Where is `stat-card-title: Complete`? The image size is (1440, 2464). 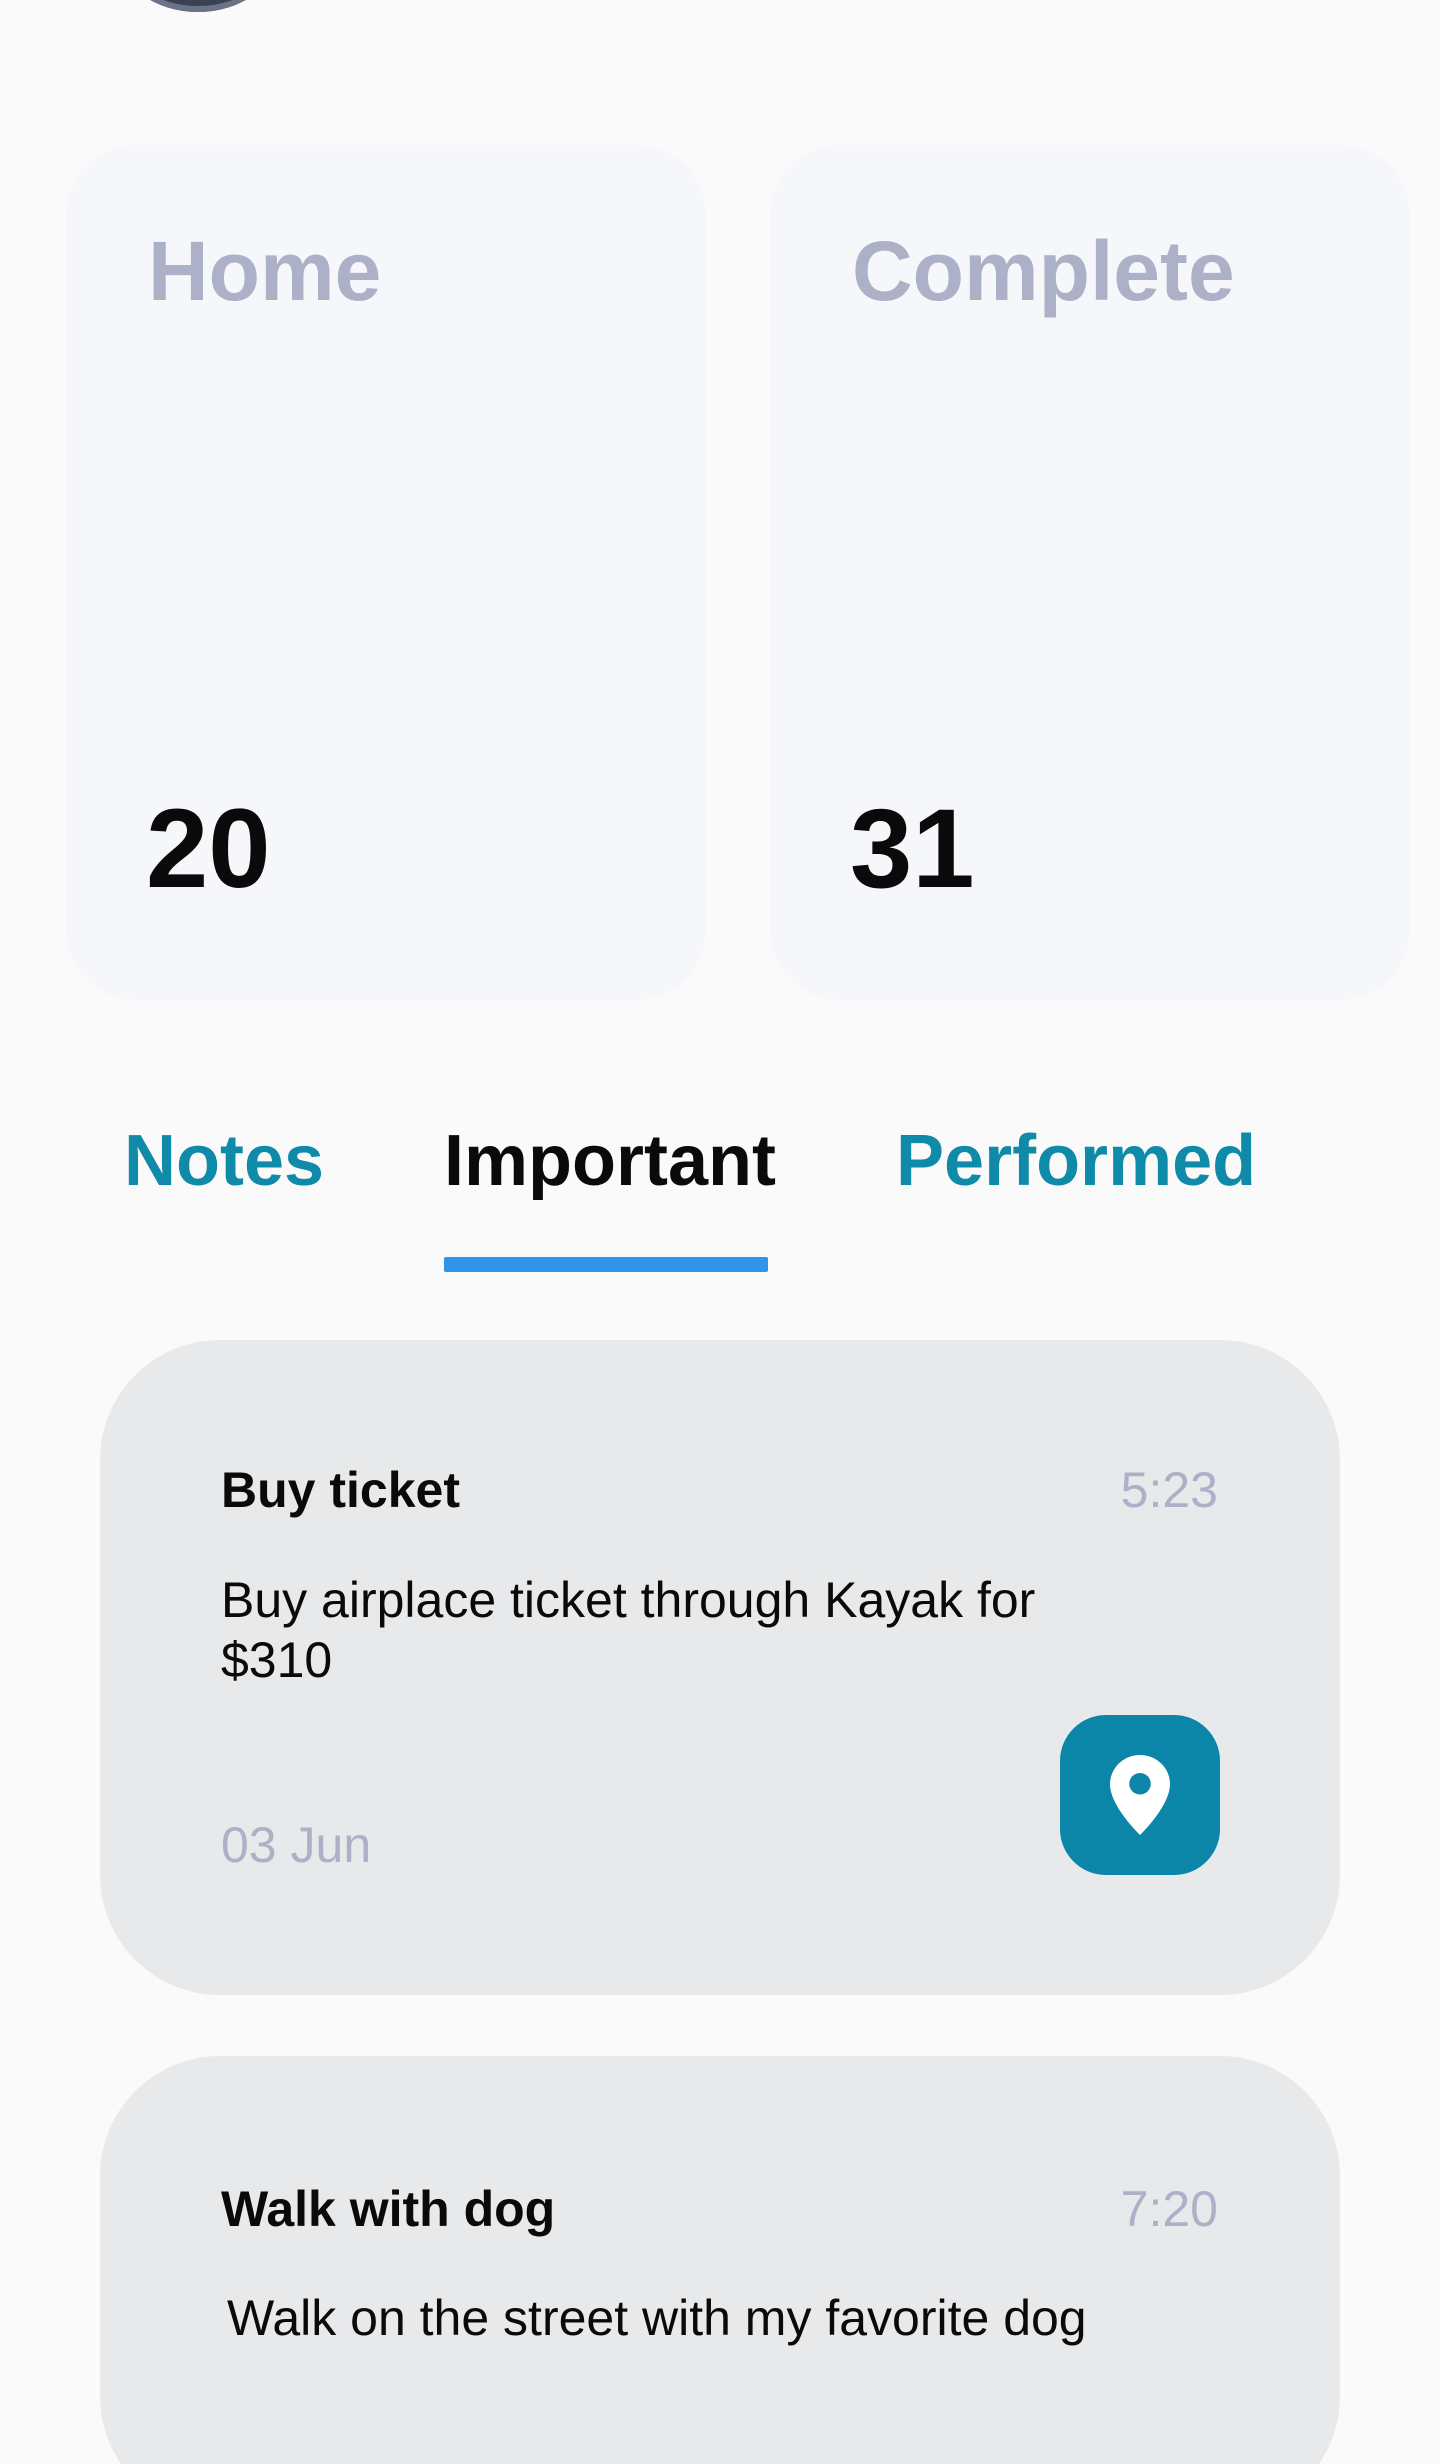 stat-card-title: Complete is located at coordinates (1043, 271).